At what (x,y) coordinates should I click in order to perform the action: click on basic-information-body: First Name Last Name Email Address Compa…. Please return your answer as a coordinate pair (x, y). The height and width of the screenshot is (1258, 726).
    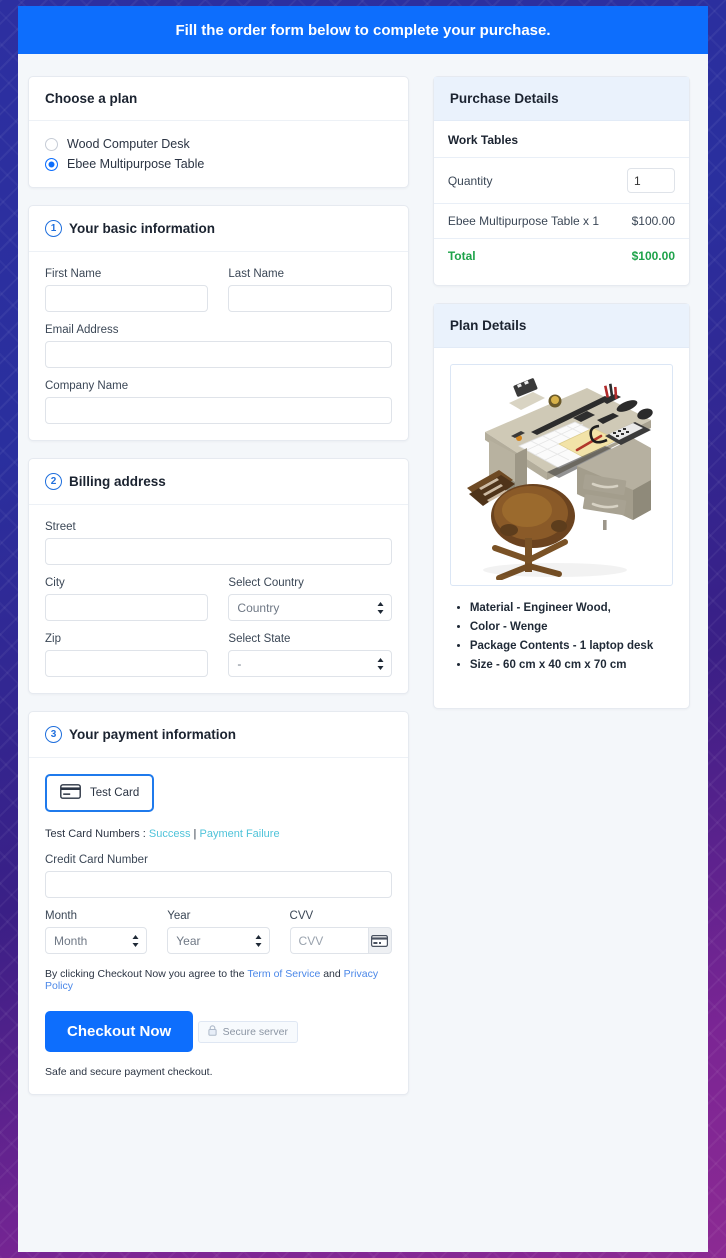
    Looking at the image, I should click on (218, 346).